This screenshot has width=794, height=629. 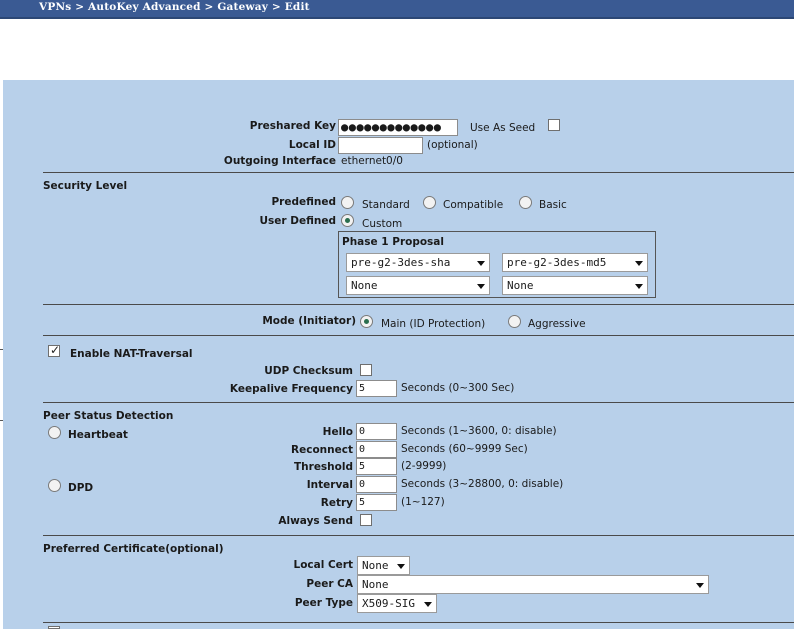 What do you see at coordinates (54, 432) in the screenshot?
I see `heartbeat-radio` at bounding box center [54, 432].